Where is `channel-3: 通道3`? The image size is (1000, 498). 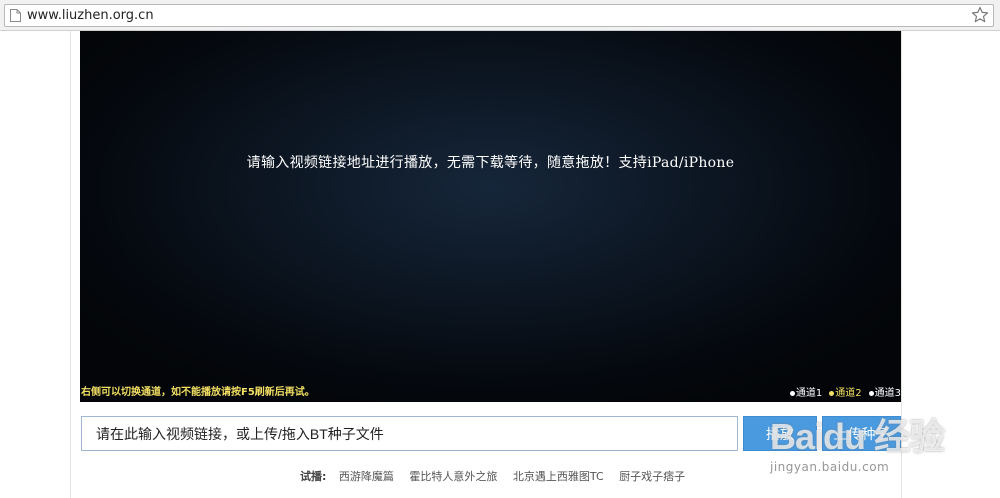
channel-3: 通道3 is located at coordinates (884, 391).